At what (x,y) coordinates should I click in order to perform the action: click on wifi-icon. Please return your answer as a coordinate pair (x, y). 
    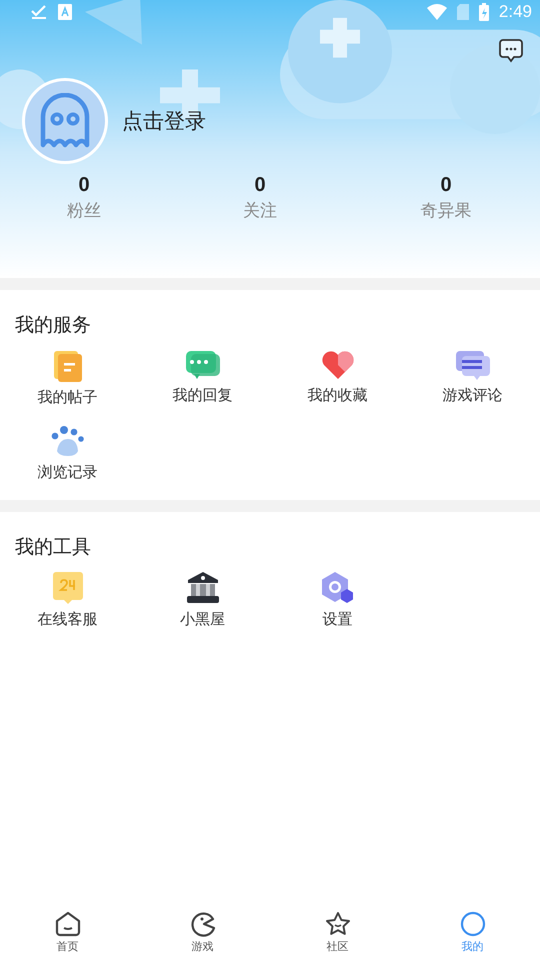
    Looking at the image, I should click on (436, 12).